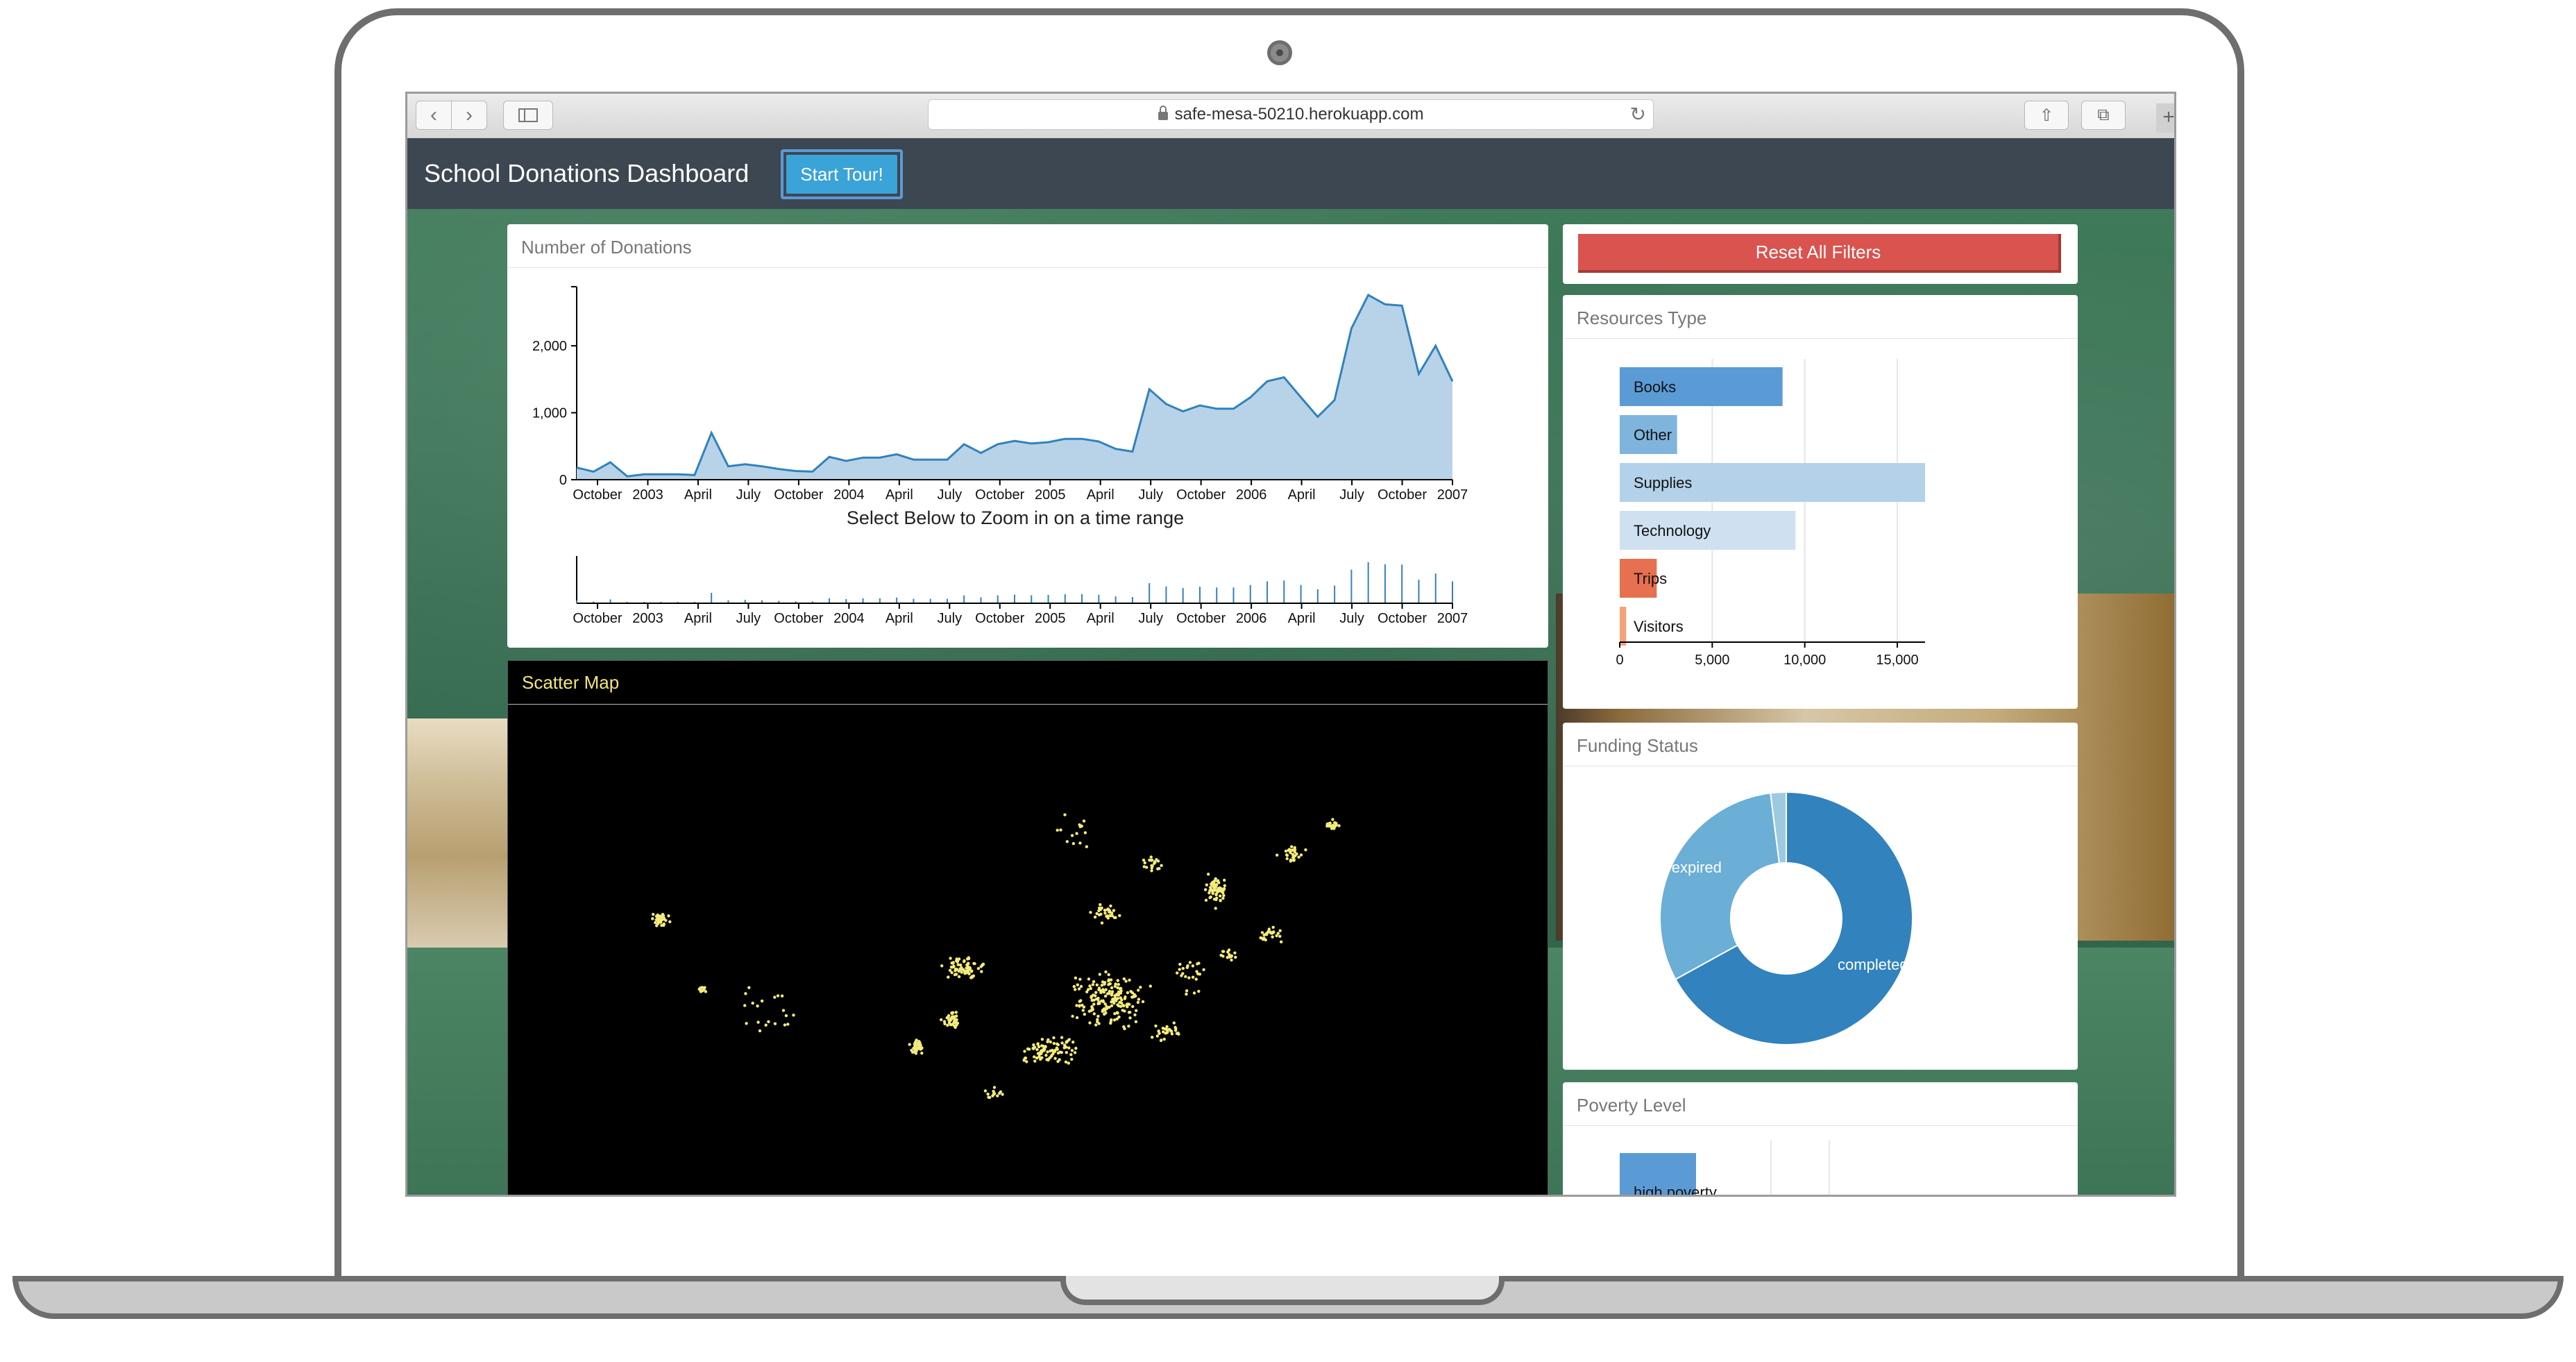 This screenshot has height=1362, width=2576. What do you see at coordinates (1015, 579) in the screenshot?
I see `brush-chart` at bounding box center [1015, 579].